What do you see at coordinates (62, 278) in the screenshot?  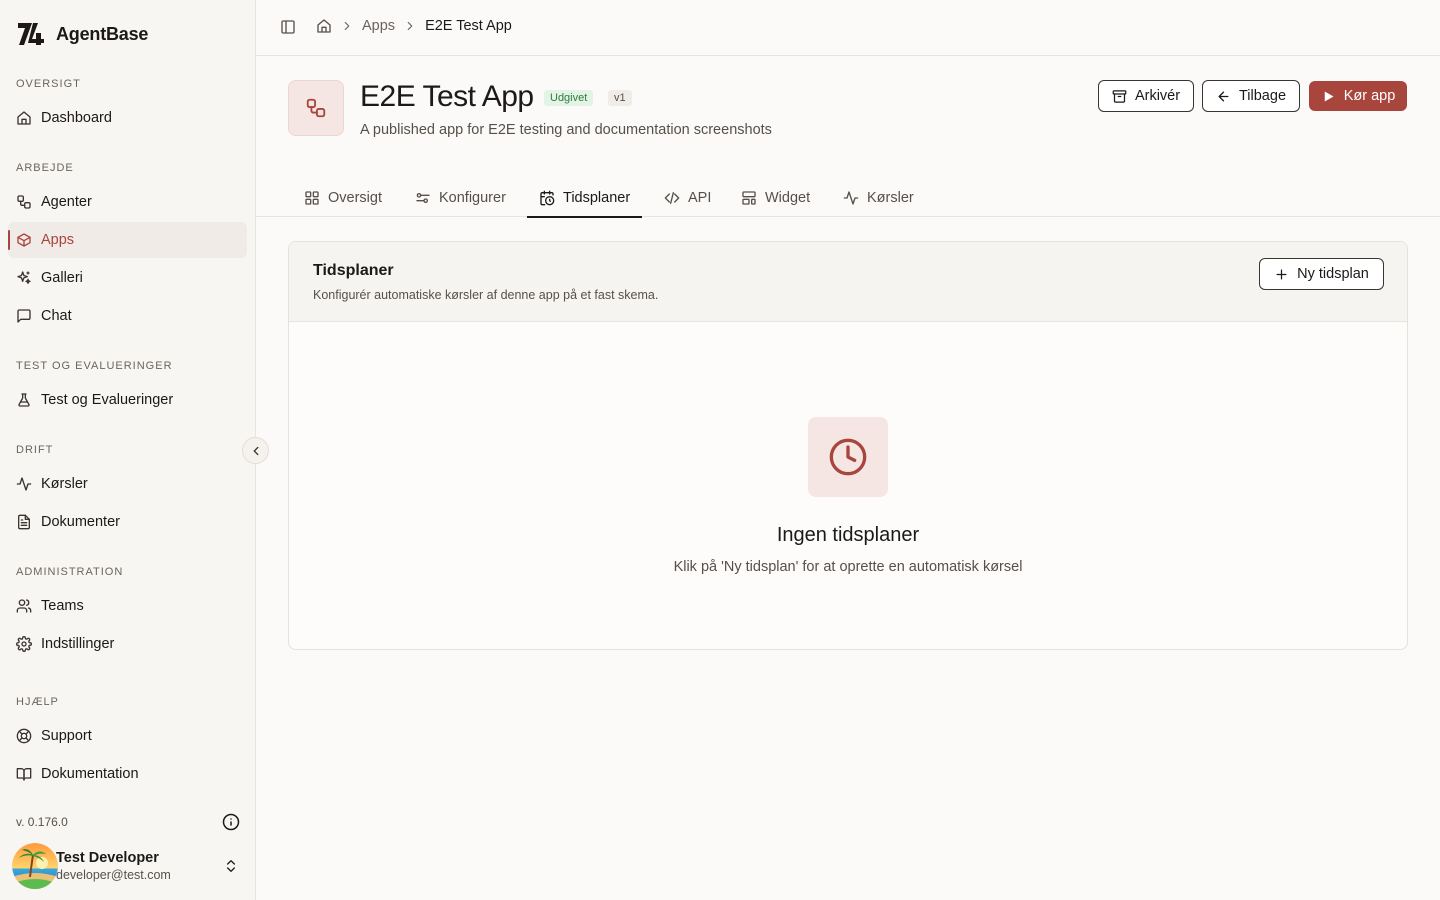 I see `sidebar-item-label: Galleri` at bounding box center [62, 278].